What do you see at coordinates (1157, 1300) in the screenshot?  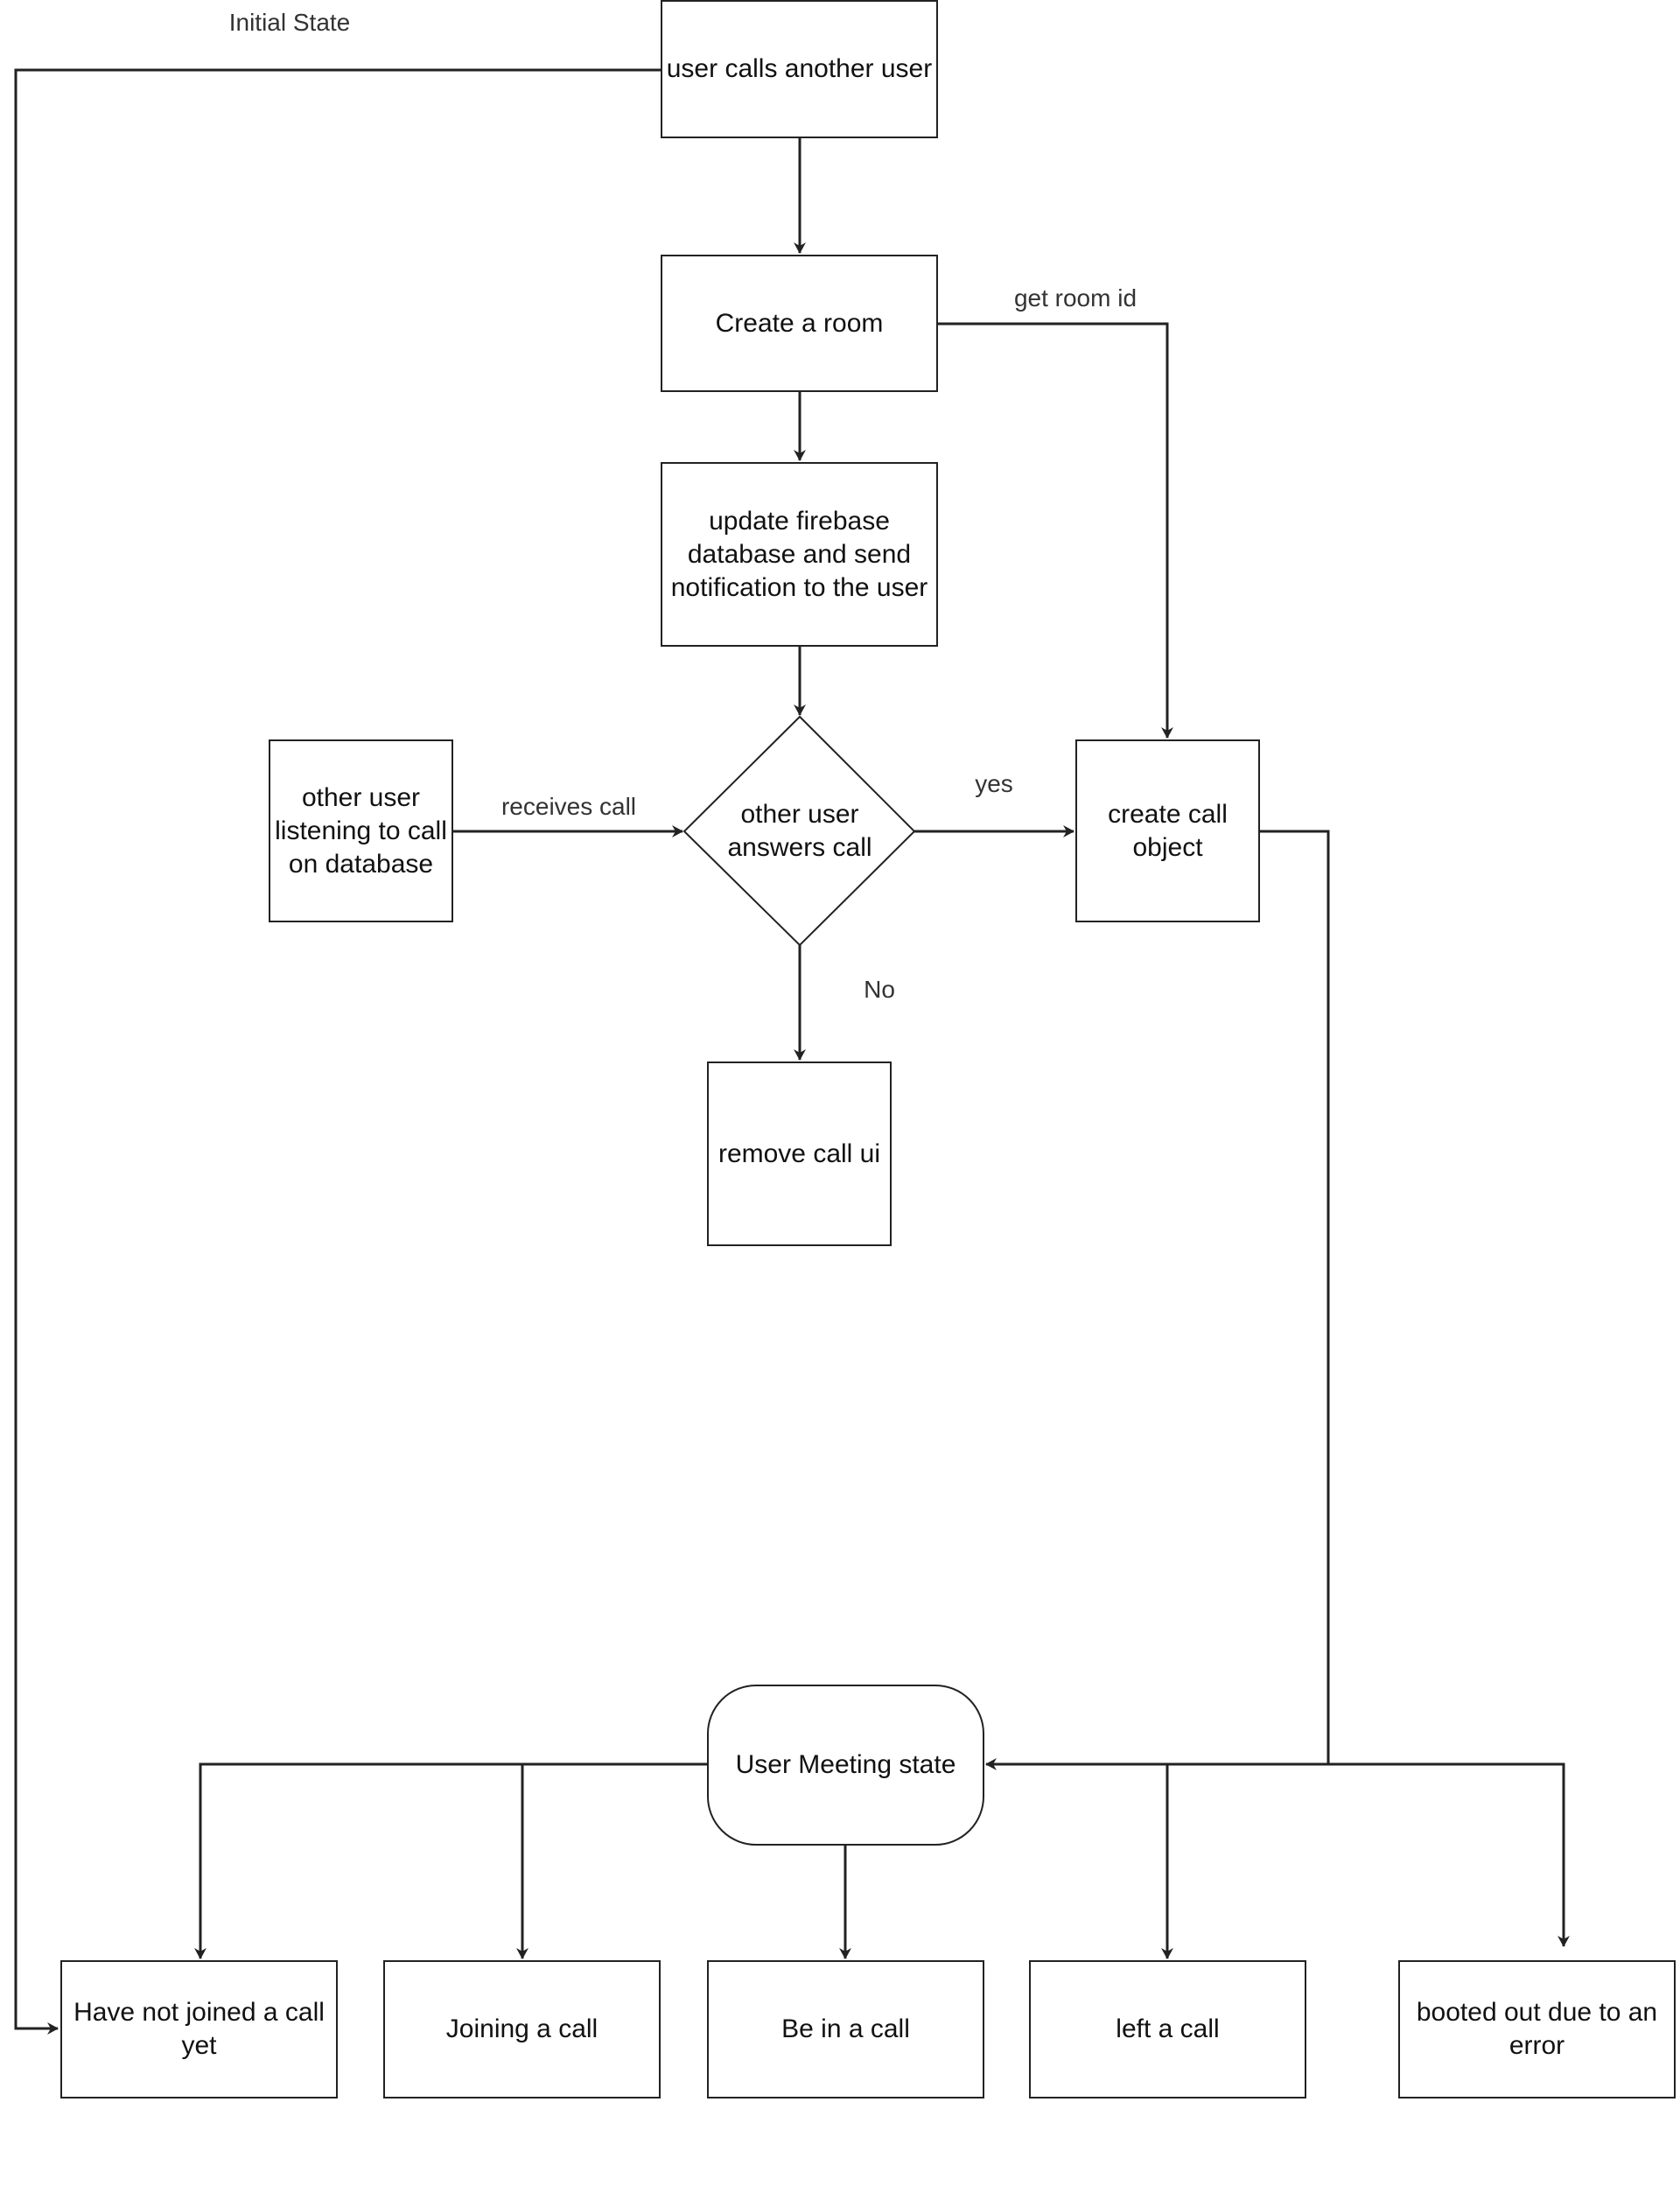 I see `edge-call-object-to-meeting` at bounding box center [1157, 1300].